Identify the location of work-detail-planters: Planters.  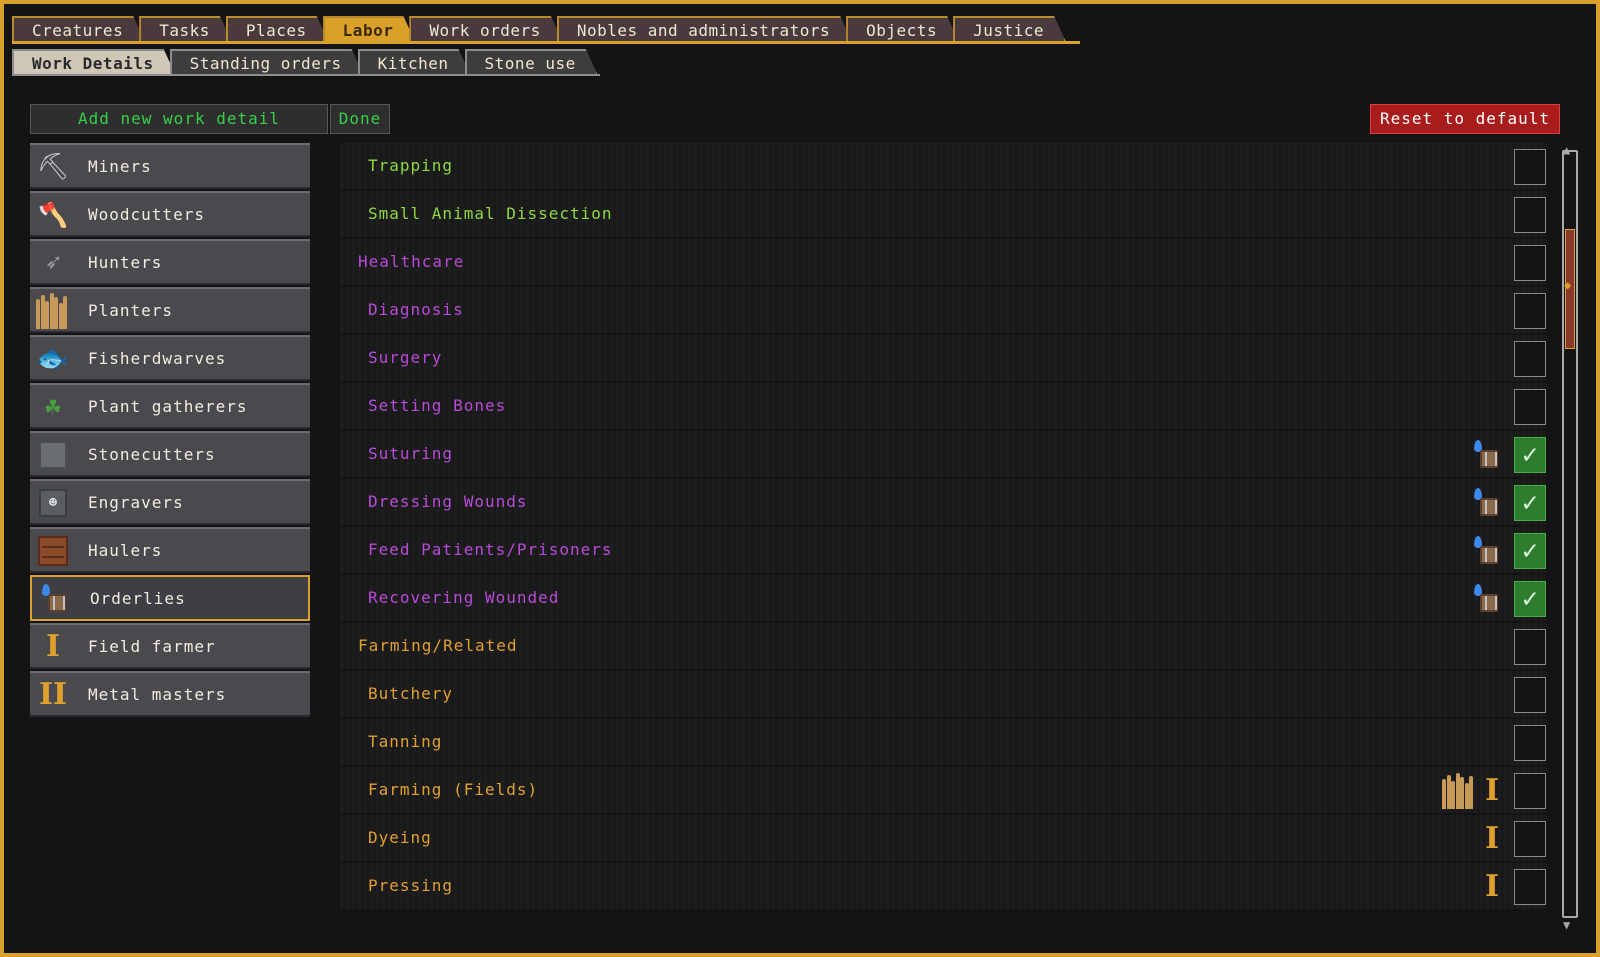
(170, 310).